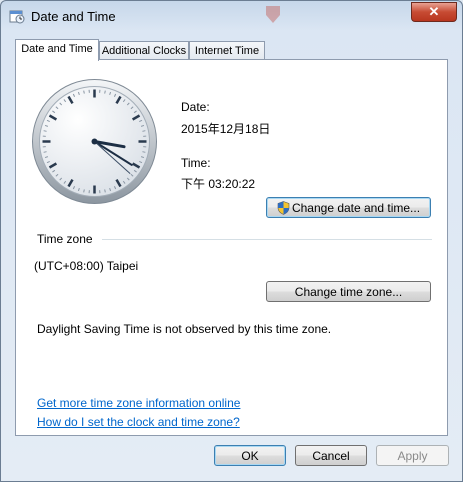  I want to click on time-value: 下午 03:20:22, so click(218, 184).